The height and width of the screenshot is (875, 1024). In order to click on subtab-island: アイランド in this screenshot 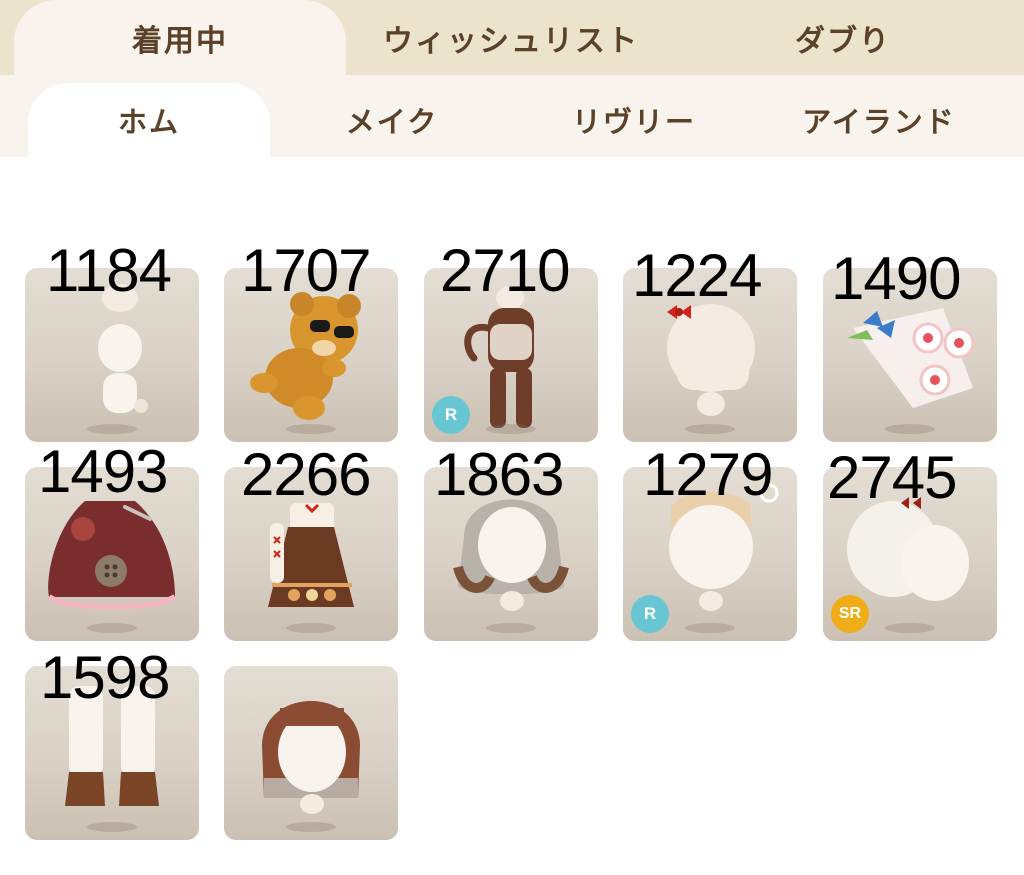, I will do `click(879, 120)`.